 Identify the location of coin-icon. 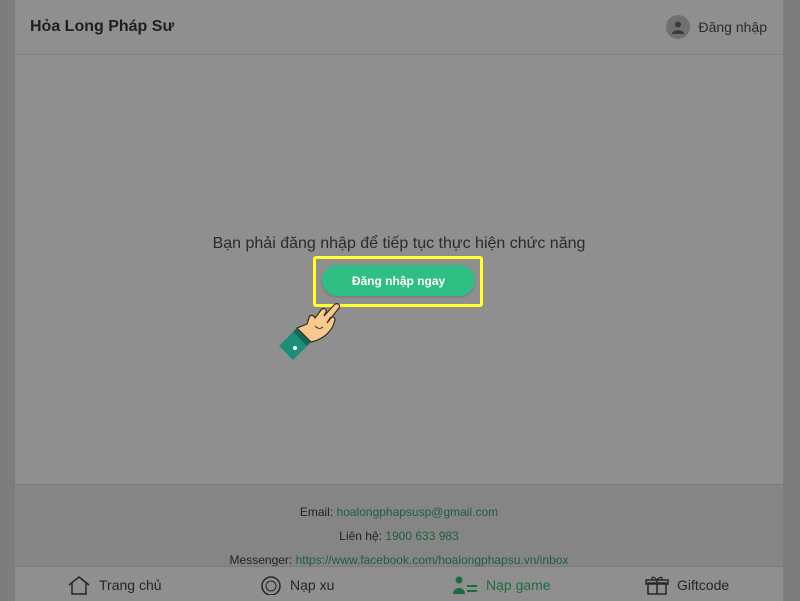
(271, 585).